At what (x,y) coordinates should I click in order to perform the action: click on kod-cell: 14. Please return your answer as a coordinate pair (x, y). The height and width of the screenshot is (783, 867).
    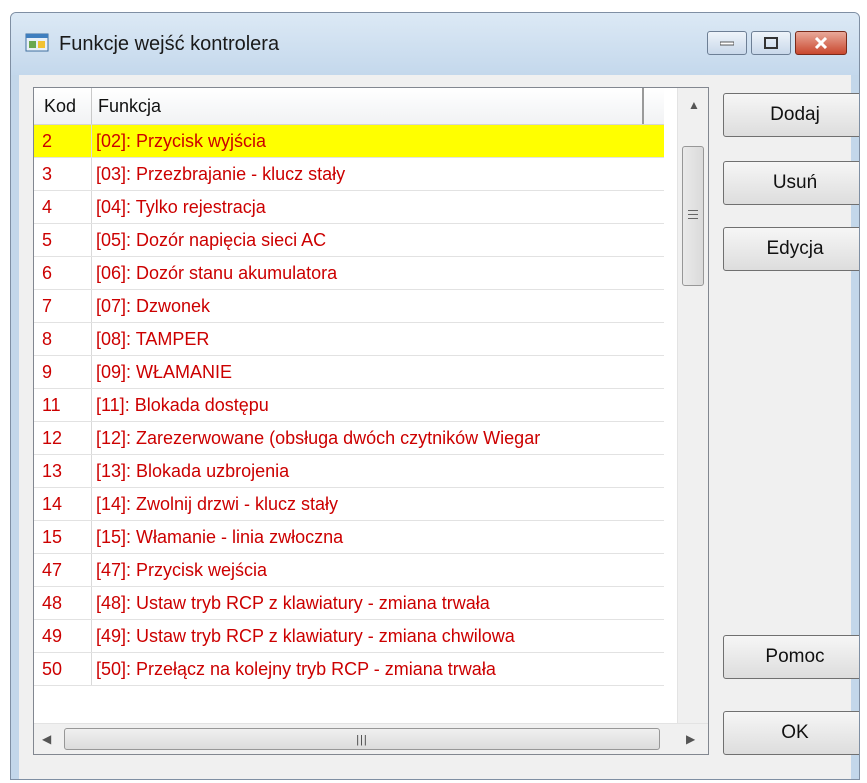
    Looking at the image, I should click on (63, 504).